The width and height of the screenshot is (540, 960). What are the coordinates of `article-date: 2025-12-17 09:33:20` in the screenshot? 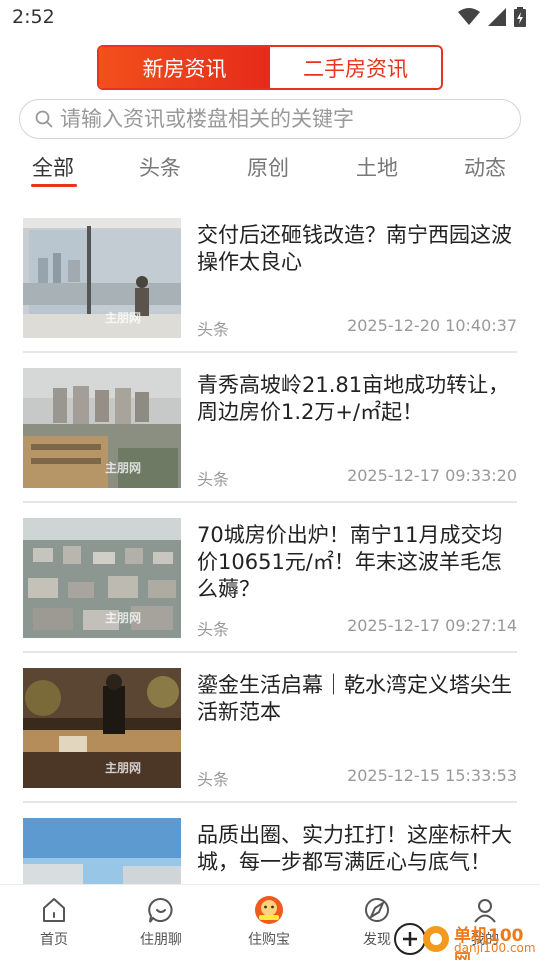 It's located at (432, 475).